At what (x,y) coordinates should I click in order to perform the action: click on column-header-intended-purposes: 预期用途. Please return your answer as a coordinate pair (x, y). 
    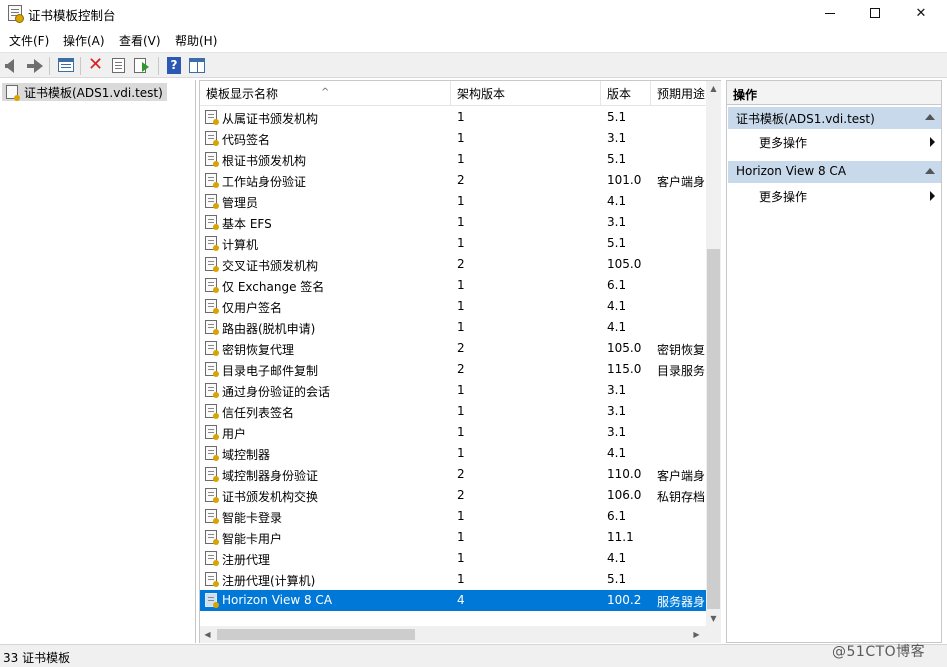
    Looking at the image, I should click on (678, 93).